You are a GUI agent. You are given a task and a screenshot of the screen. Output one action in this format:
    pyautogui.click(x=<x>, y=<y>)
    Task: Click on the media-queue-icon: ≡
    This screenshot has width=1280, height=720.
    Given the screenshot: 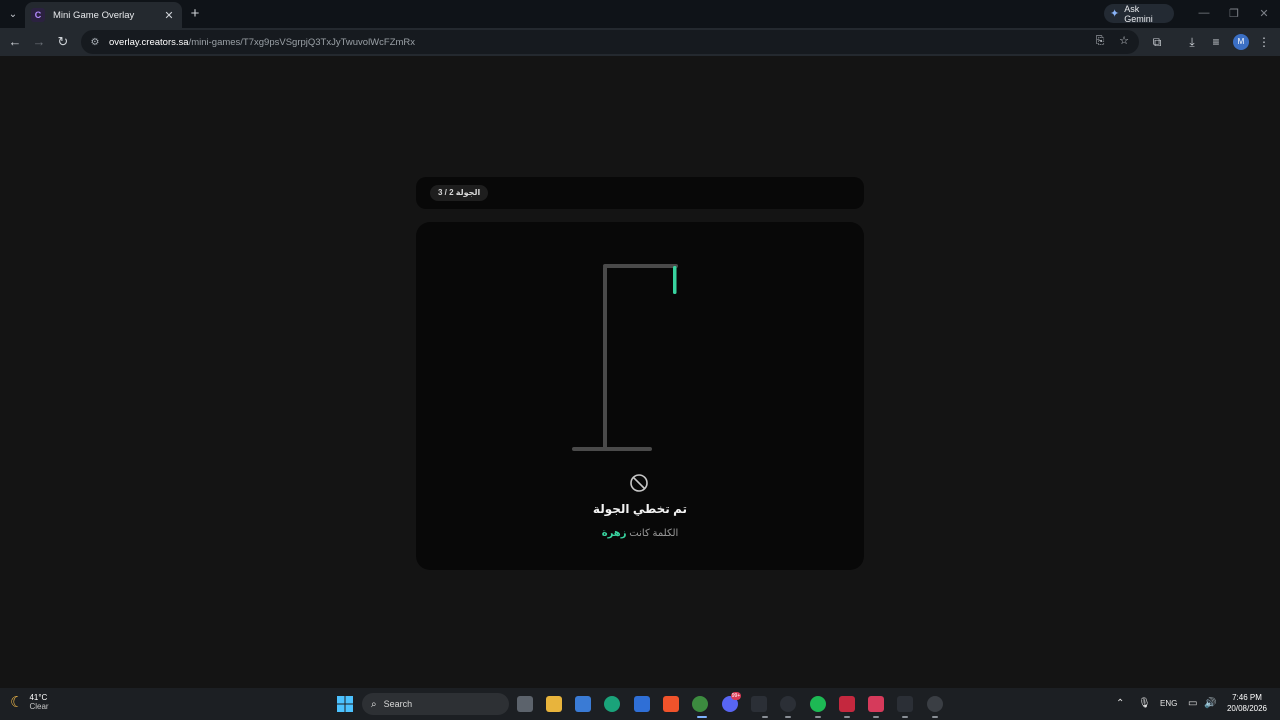 What is the action you would take?
    pyautogui.click(x=1216, y=42)
    